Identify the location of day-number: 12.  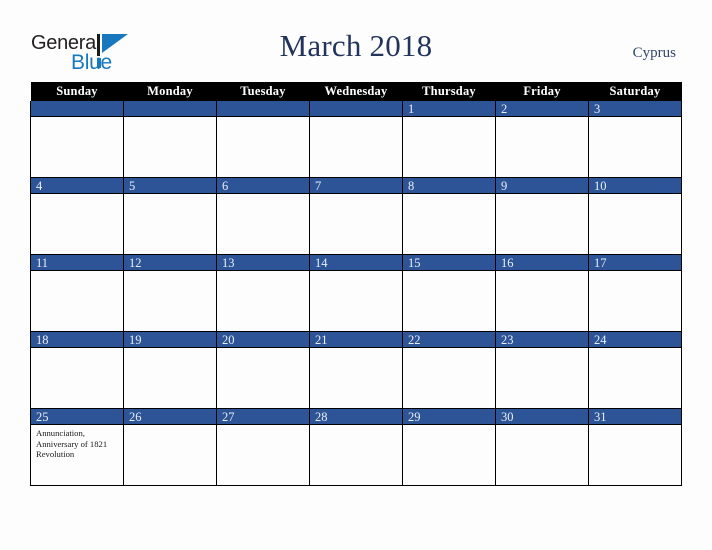
(170, 263).